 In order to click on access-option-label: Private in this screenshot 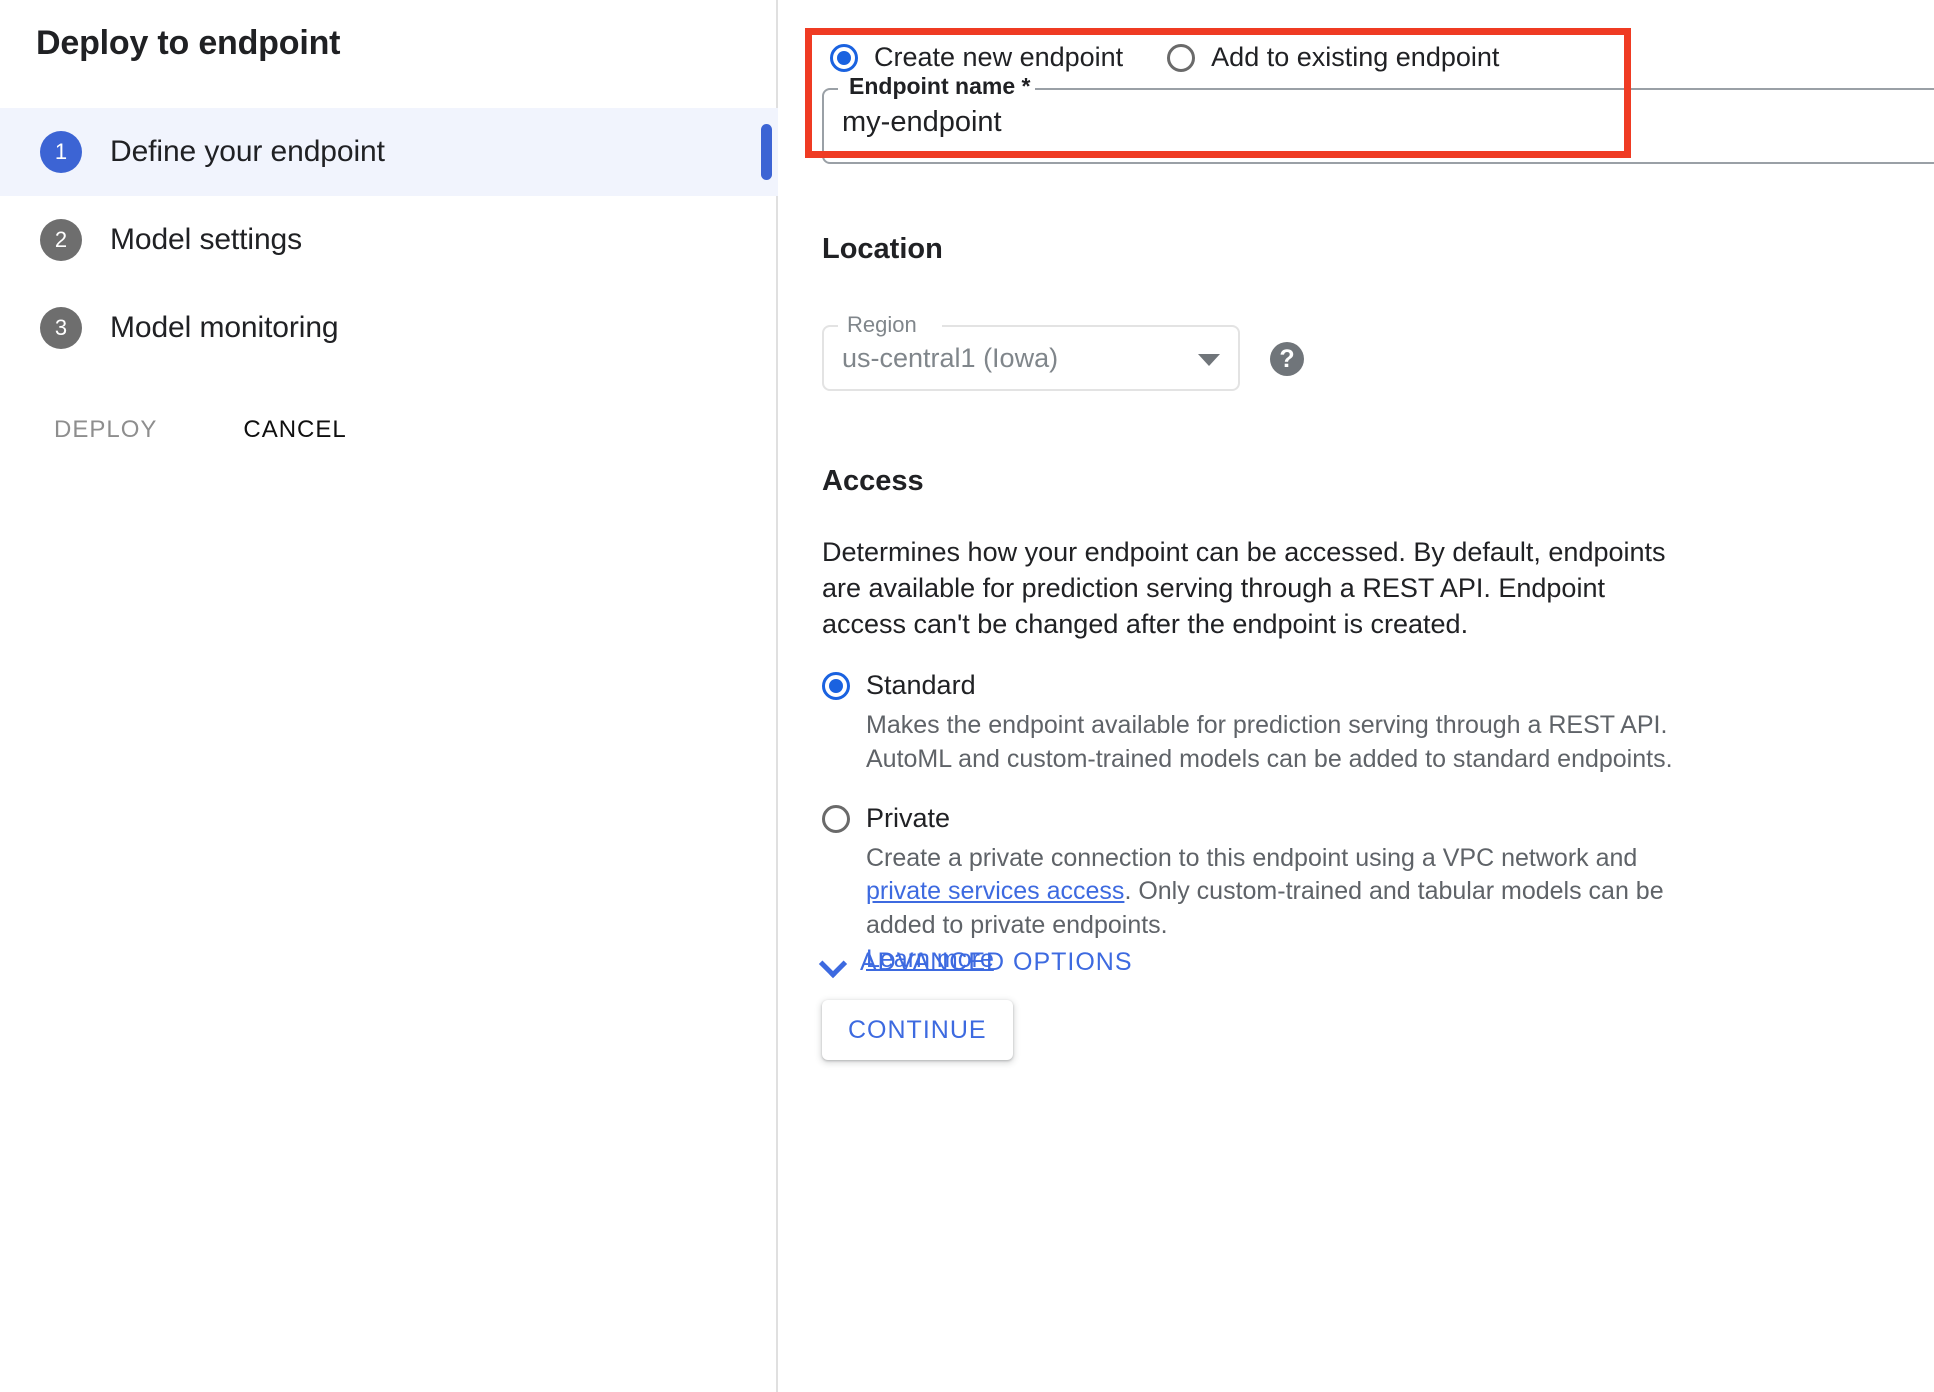, I will do `click(908, 817)`.